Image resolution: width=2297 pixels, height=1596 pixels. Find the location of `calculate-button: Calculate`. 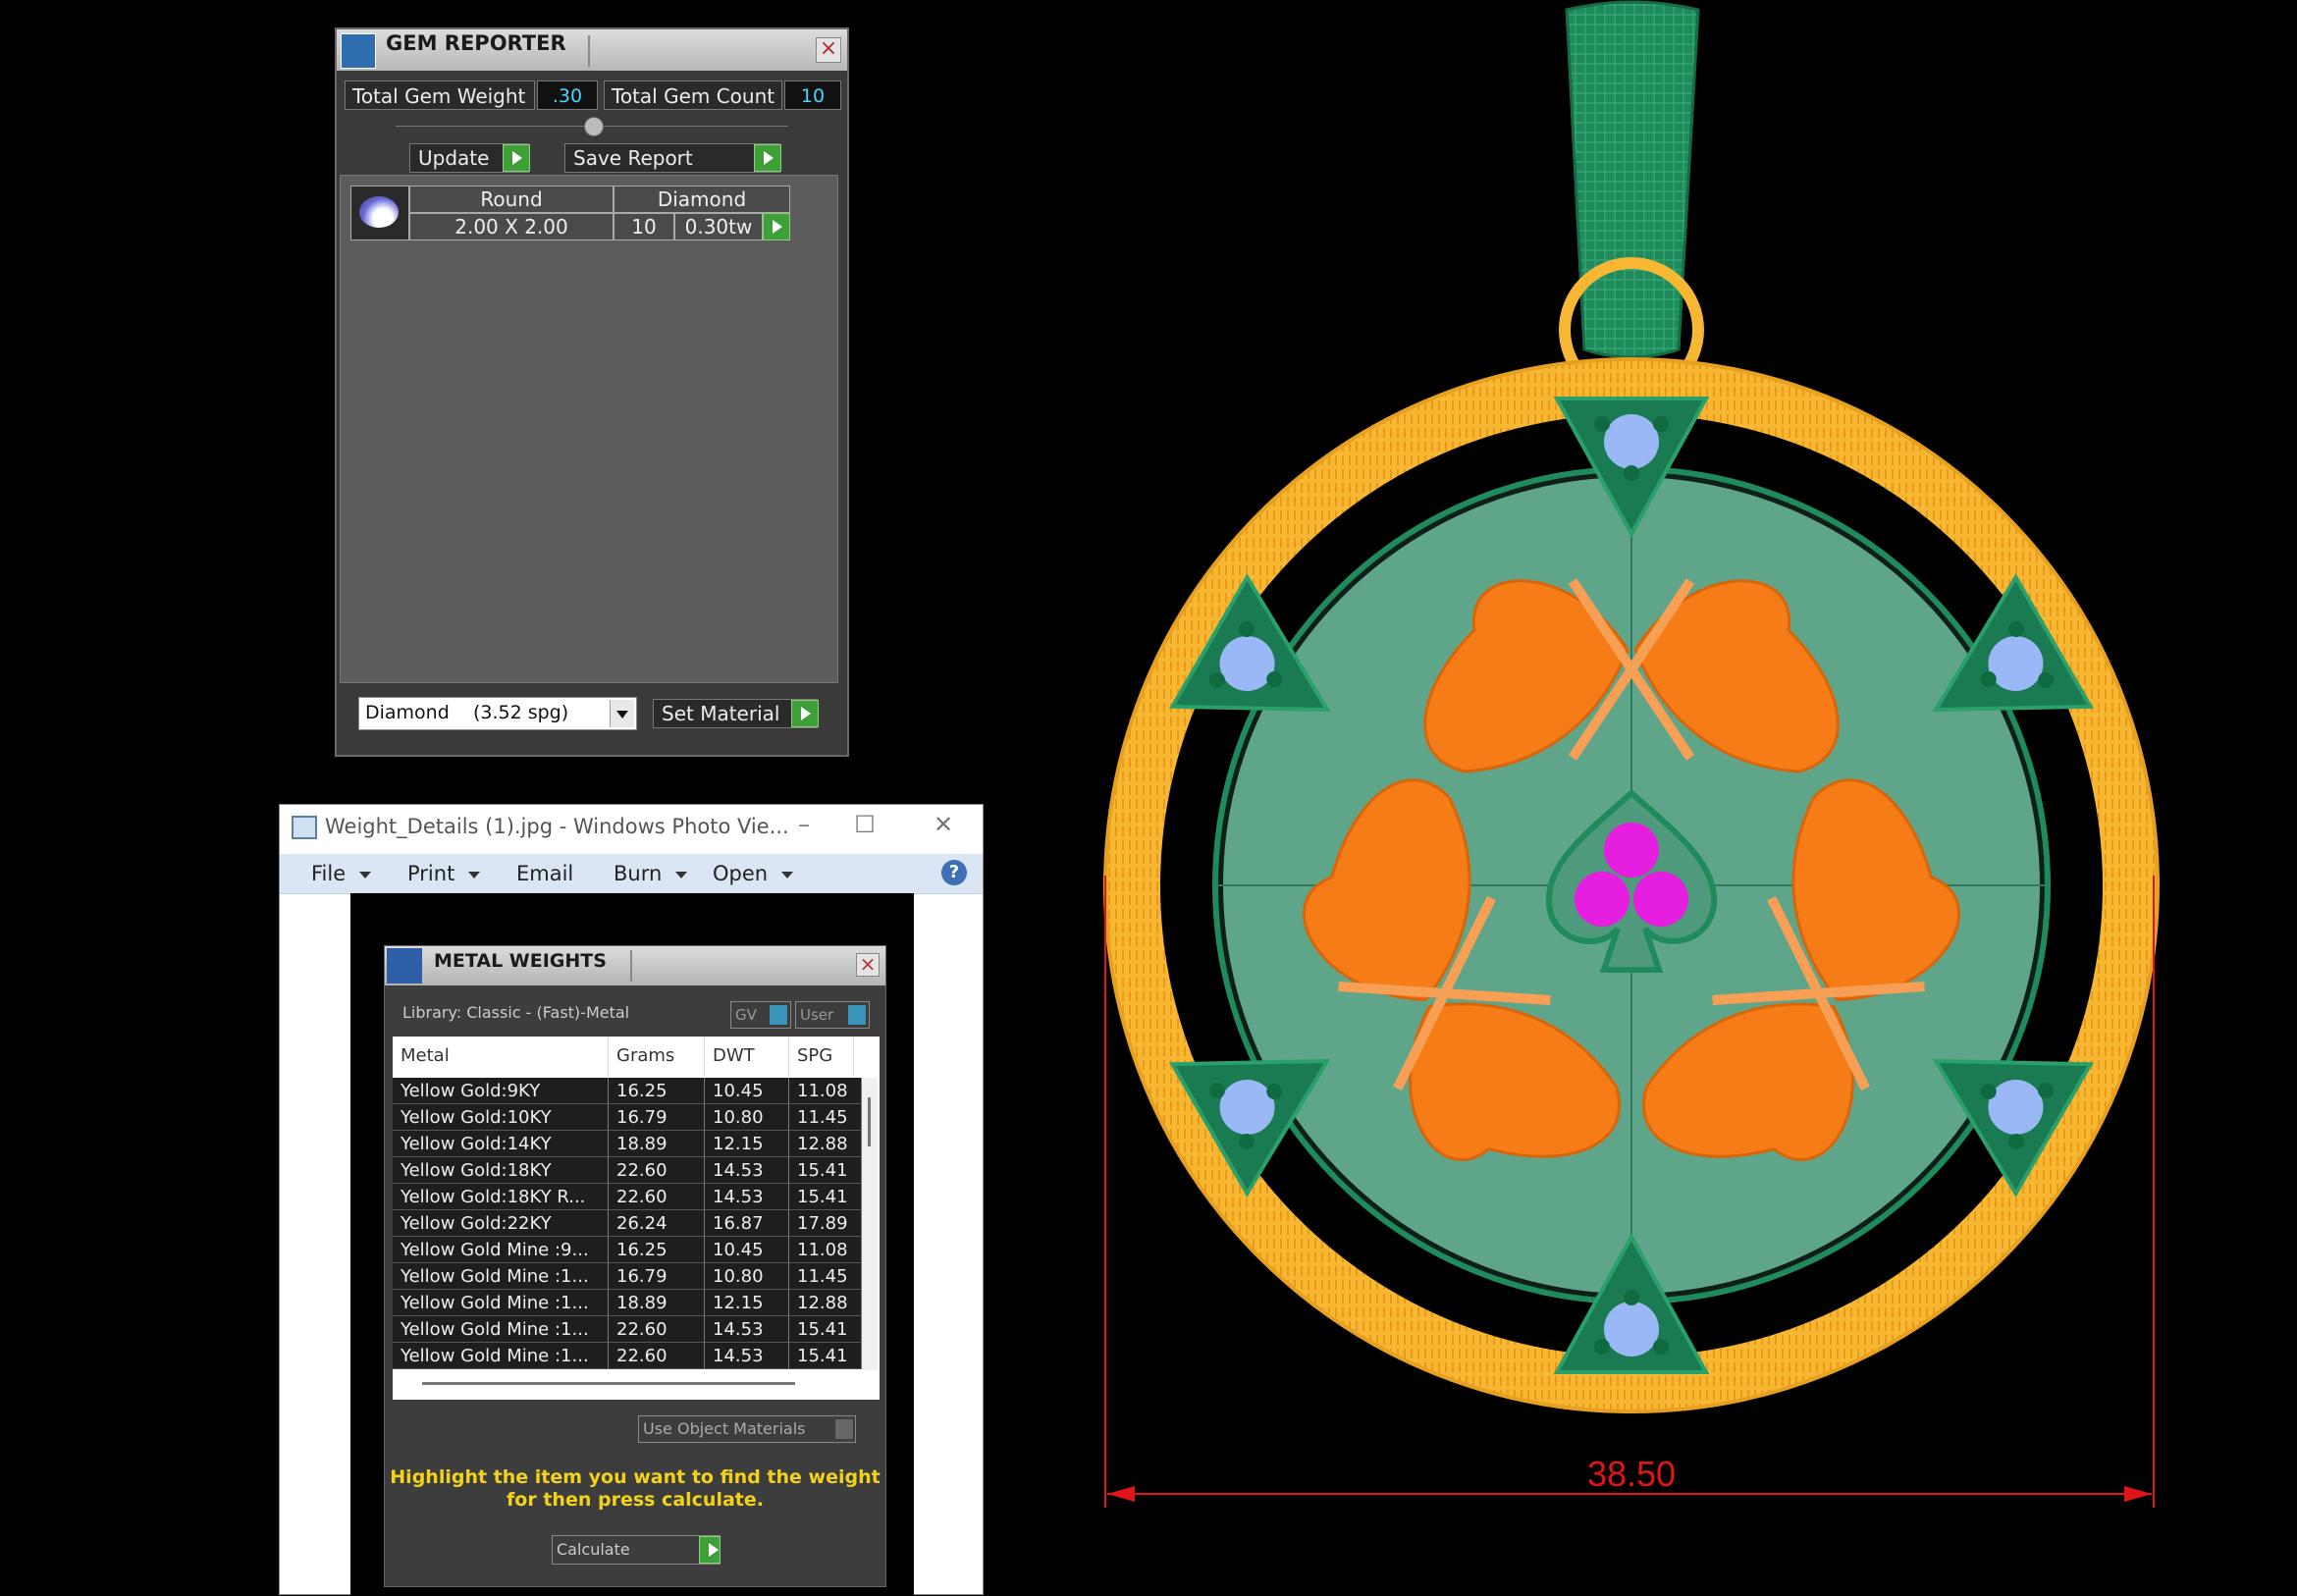

calculate-button: Calculate is located at coordinates (636, 1550).